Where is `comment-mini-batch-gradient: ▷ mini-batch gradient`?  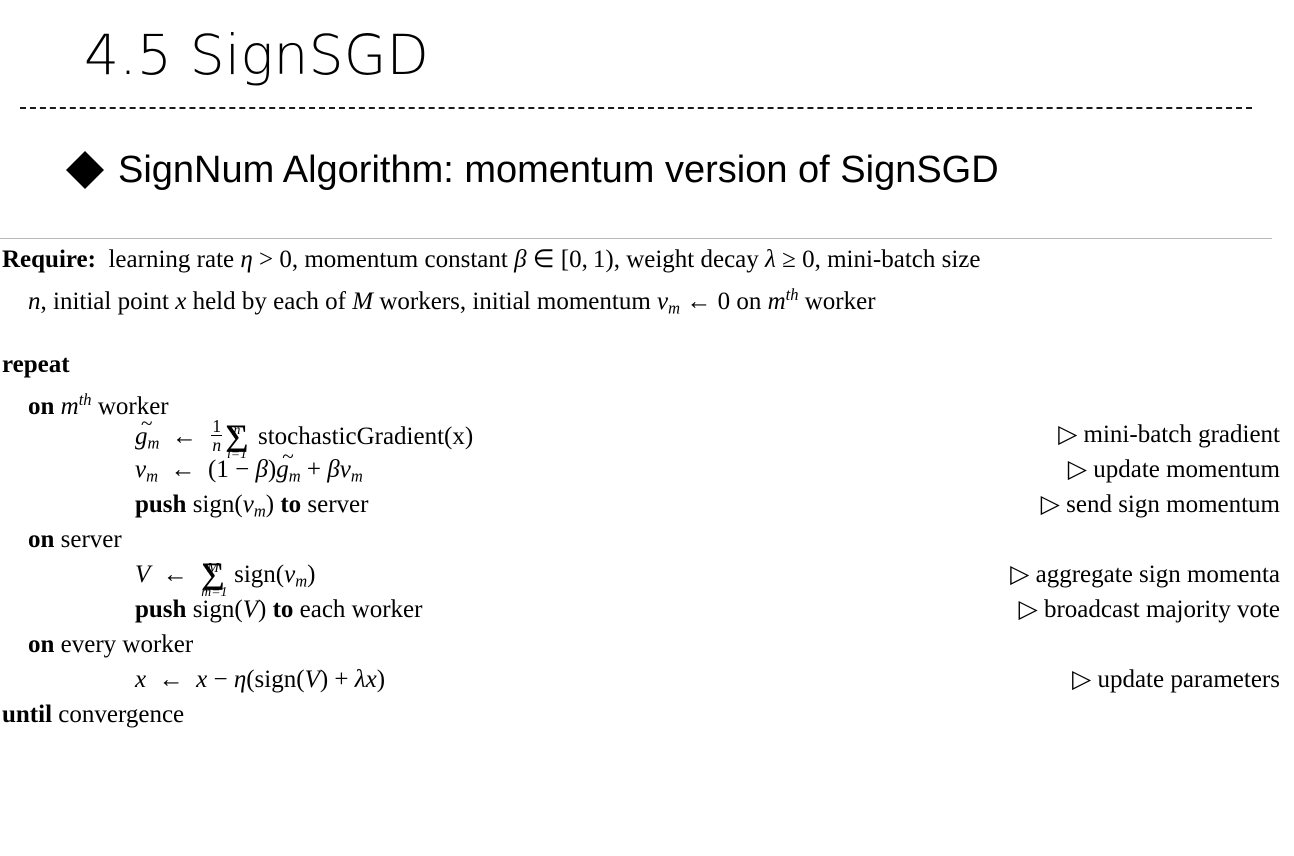 comment-mini-batch-gradient: ▷ mini-batch gradient is located at coordinates (1169, 434).